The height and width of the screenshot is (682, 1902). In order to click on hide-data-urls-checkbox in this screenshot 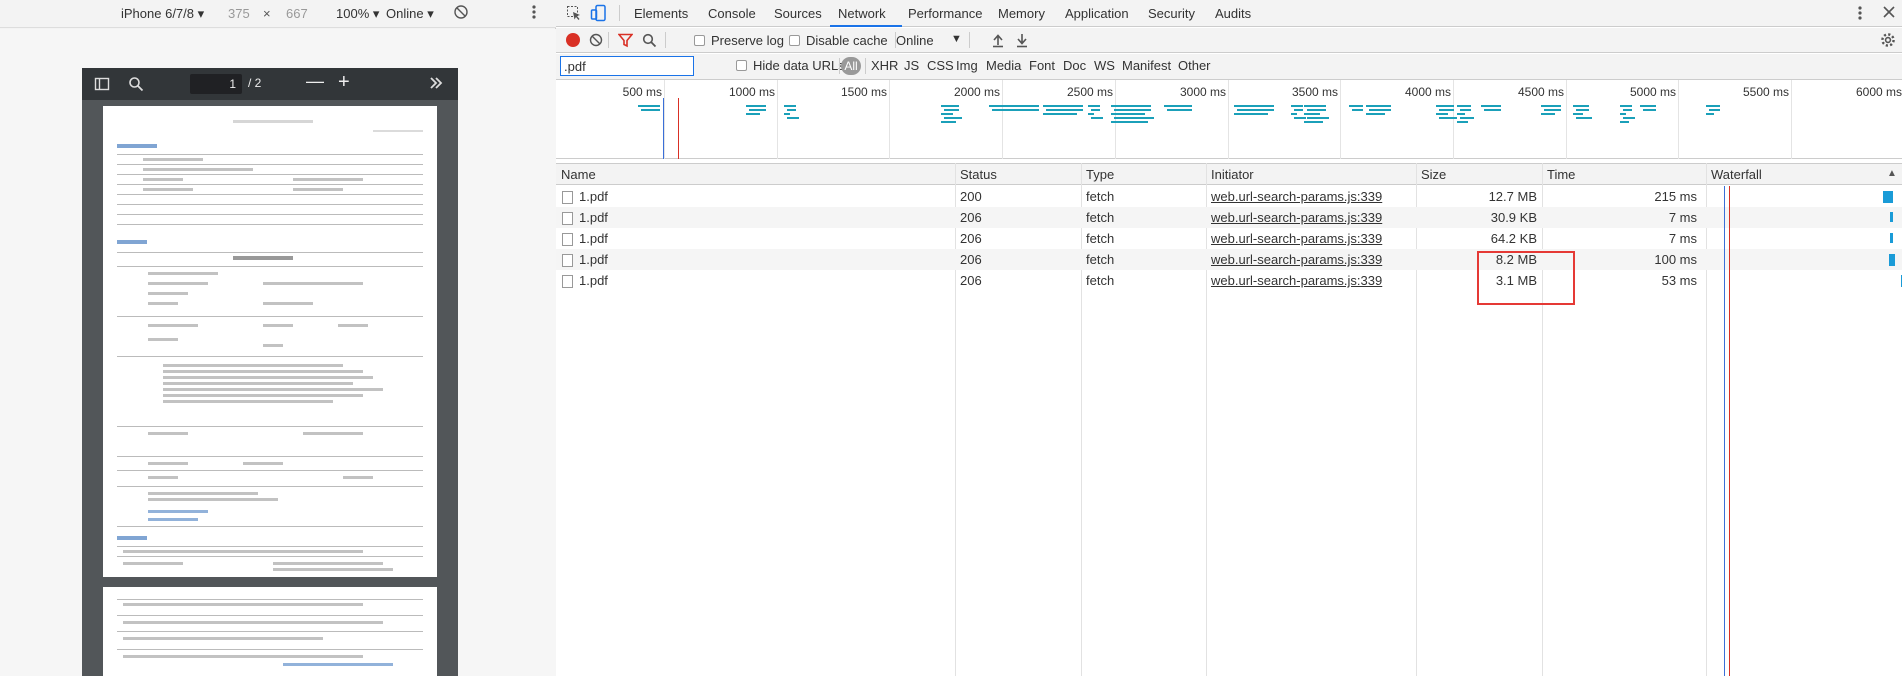, I will do `click(741, 65)`.